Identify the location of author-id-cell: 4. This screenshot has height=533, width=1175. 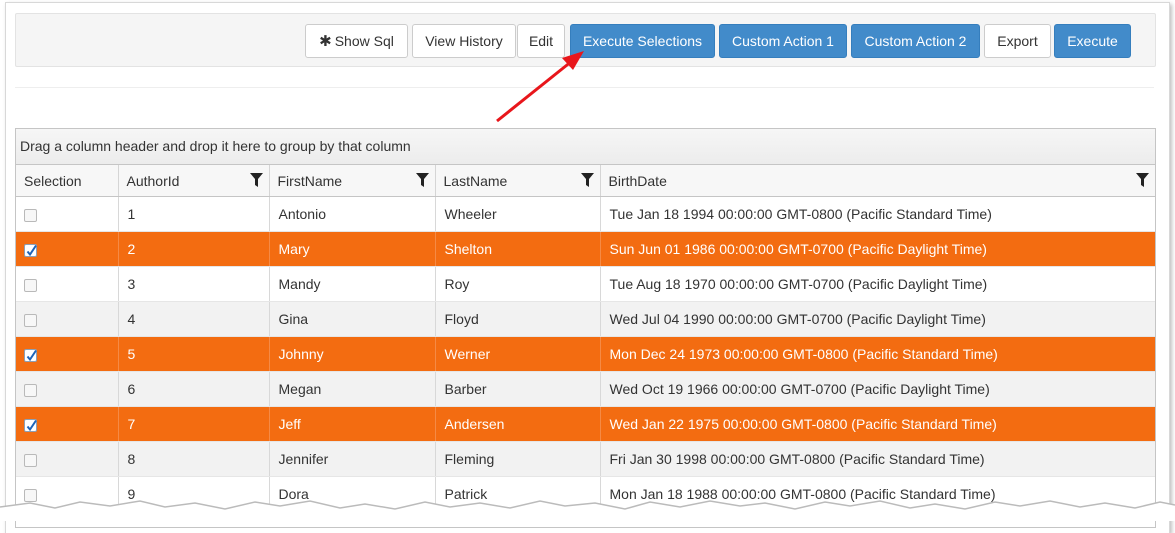
(193, 319).